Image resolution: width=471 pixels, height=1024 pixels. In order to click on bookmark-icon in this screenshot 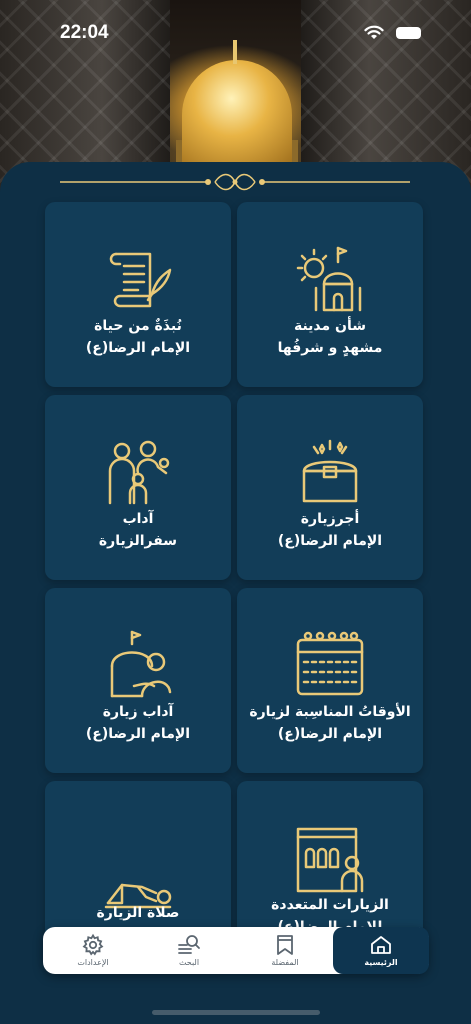, I will do `click(285, 945)`.